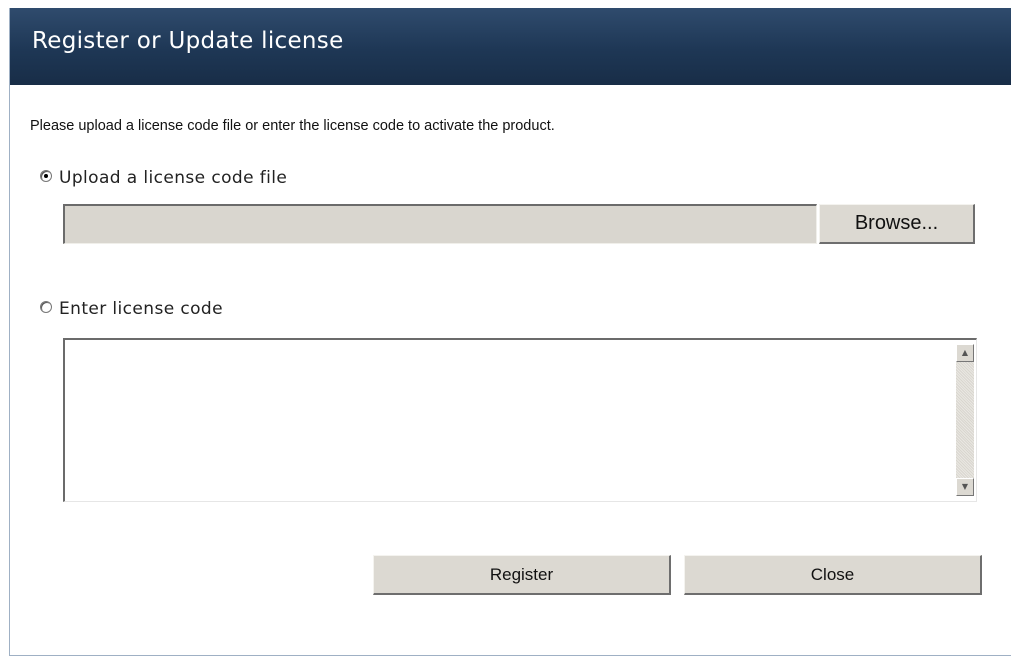 The height and width of the screenshot is (656, 1011). Describe the element at coordinates (965, 487) in the screenshot. I see `scroll-down-icon: ▼` at that location.